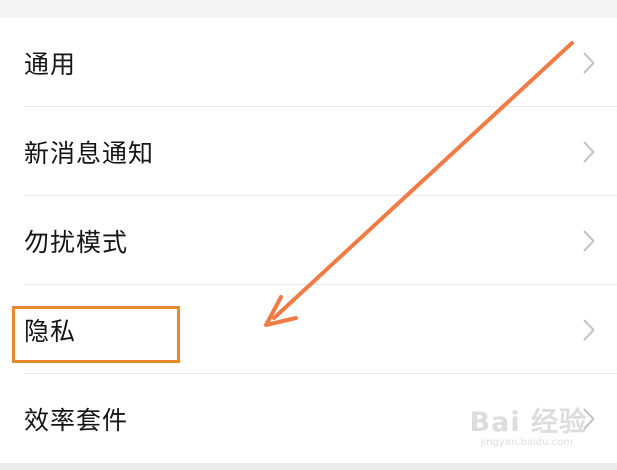  Describe the element at coordinates (308, 9) in the screenshot. I see `top-separator` at that location.